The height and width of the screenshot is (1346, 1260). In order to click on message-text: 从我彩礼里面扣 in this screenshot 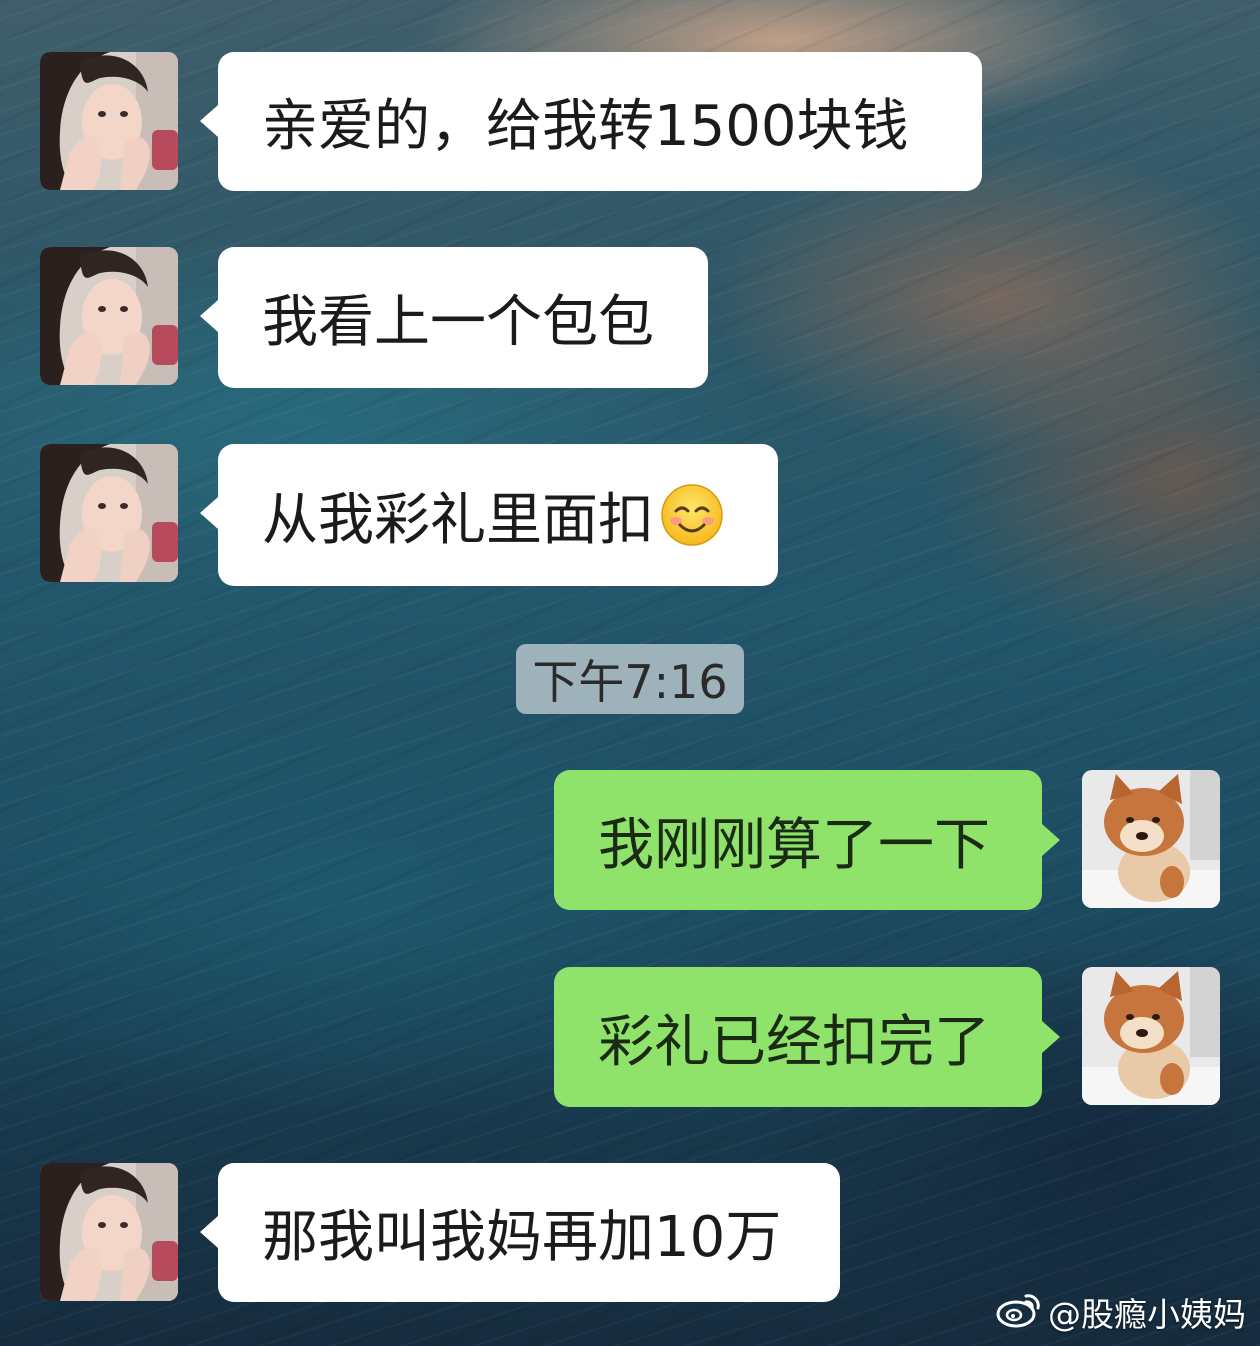, I will do `click(458, 520)`.